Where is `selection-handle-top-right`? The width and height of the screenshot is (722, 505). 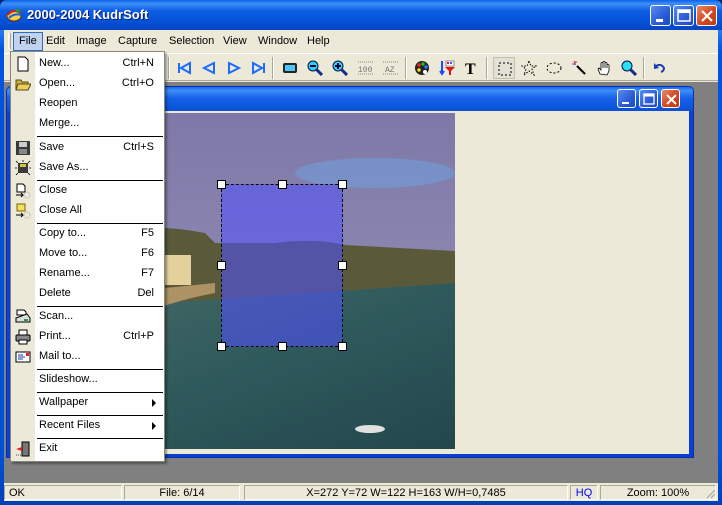
selection-handle-top-right is located at coordinates (342, 184).